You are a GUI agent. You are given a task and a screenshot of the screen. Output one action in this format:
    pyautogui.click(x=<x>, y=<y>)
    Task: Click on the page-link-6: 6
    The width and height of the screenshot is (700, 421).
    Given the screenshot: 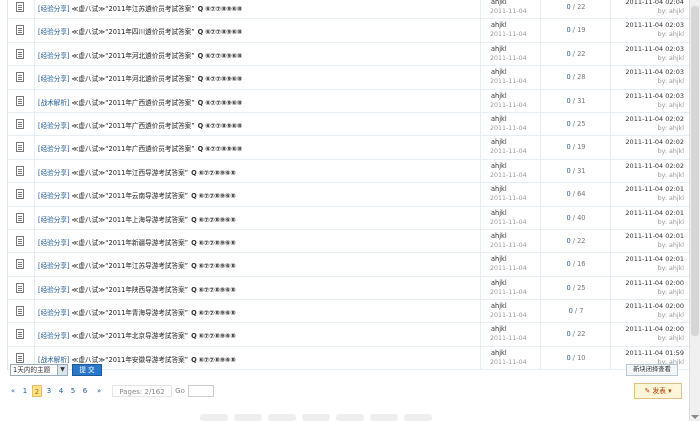 What is the action you would take?
    pyautogui.click(x=85, y=391)
    